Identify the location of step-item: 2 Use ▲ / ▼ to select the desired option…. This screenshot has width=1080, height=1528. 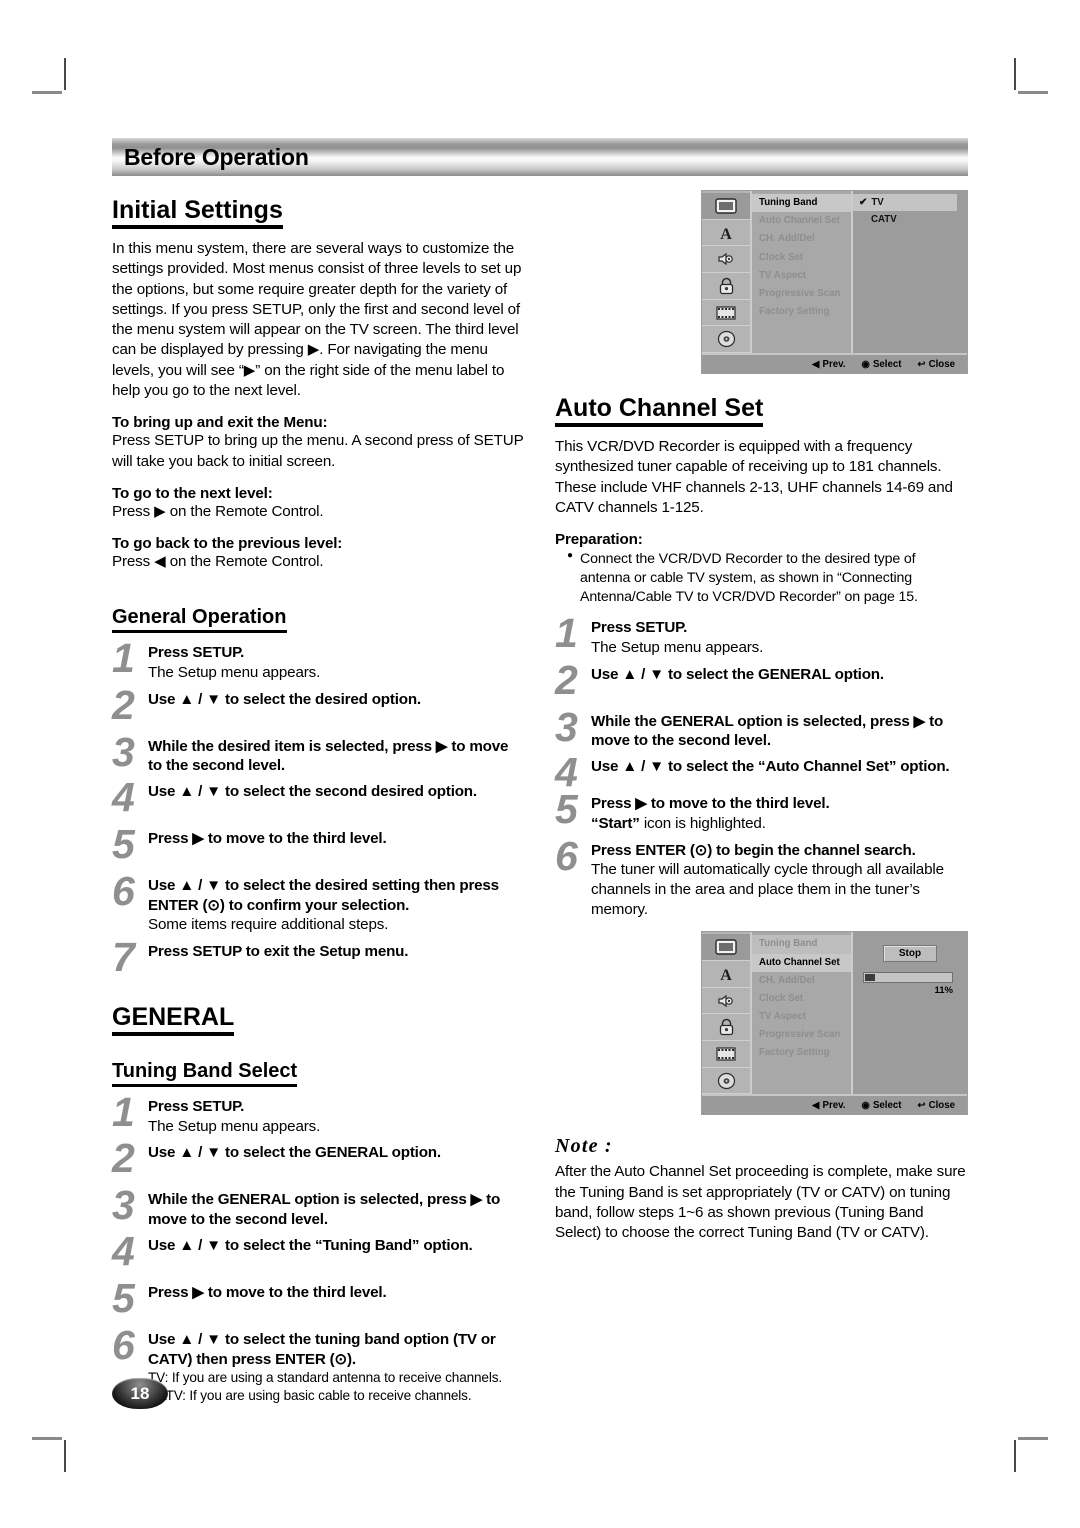
(318, 707).